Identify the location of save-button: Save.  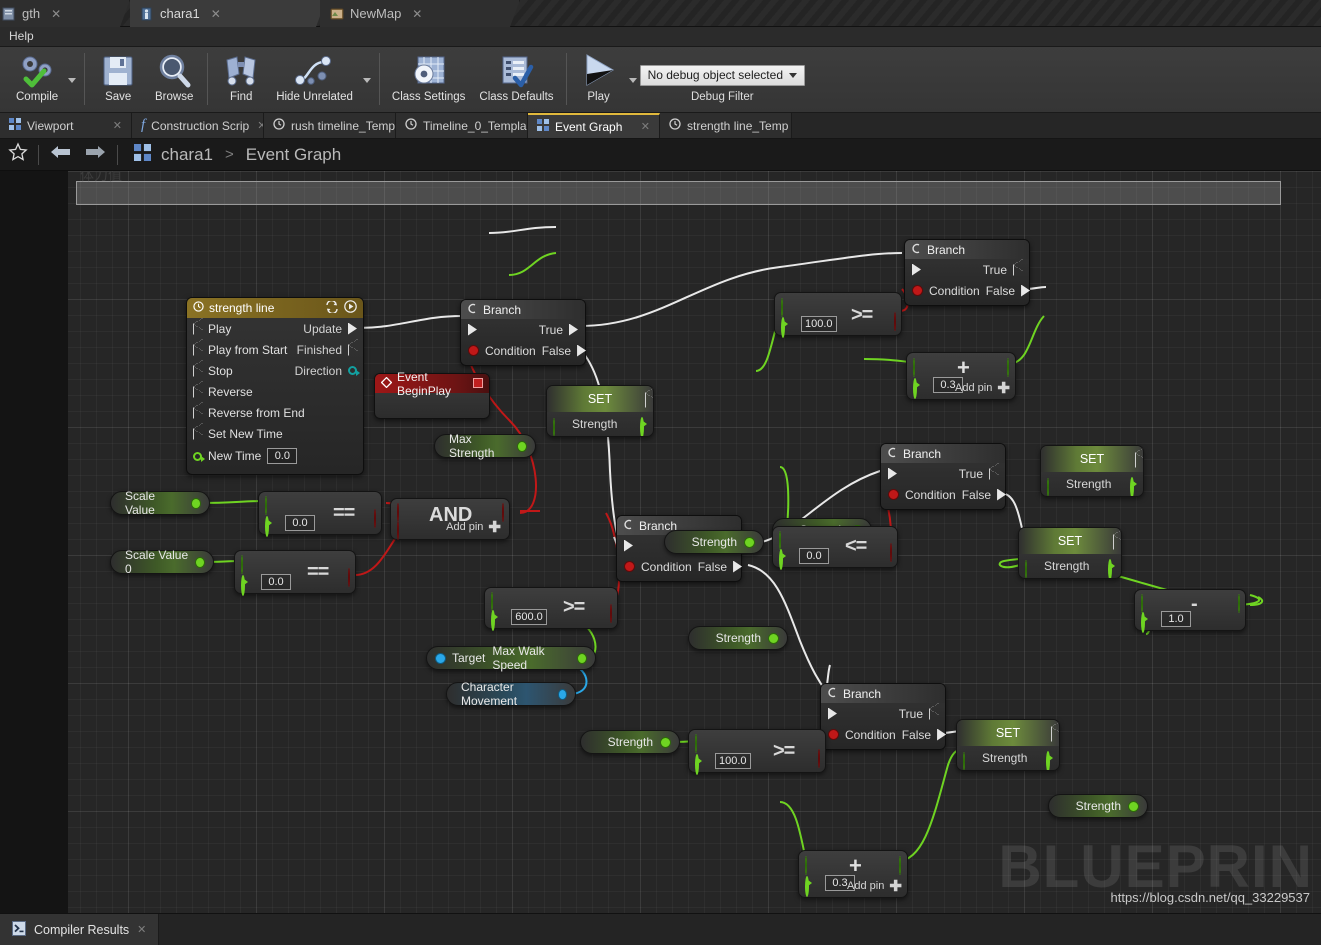
(118, 80).